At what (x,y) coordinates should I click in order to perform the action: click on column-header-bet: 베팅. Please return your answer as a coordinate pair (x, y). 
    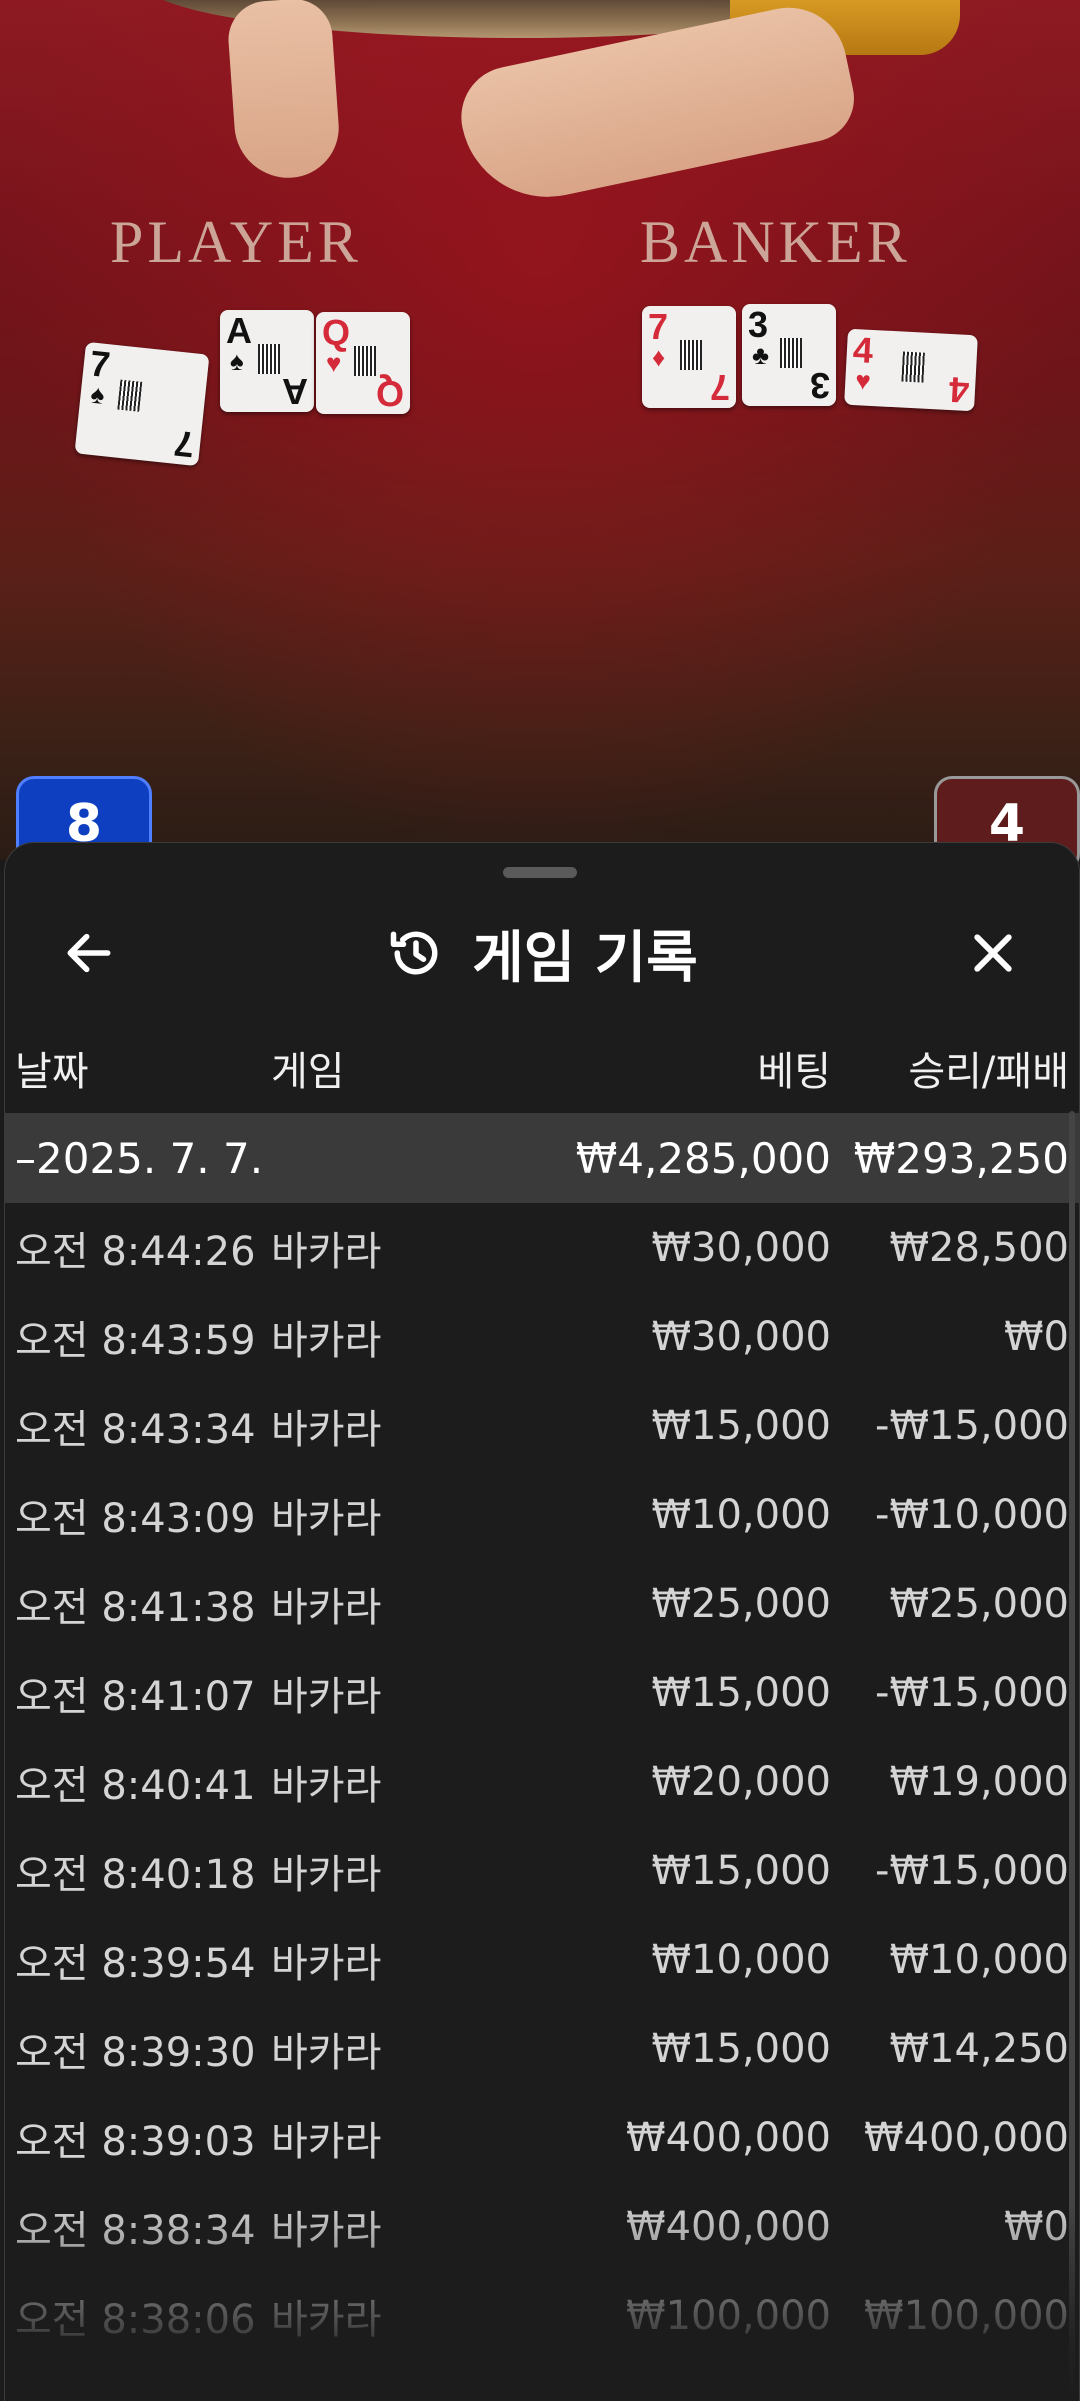
    Looking at the image, I should click on (794, 1072).